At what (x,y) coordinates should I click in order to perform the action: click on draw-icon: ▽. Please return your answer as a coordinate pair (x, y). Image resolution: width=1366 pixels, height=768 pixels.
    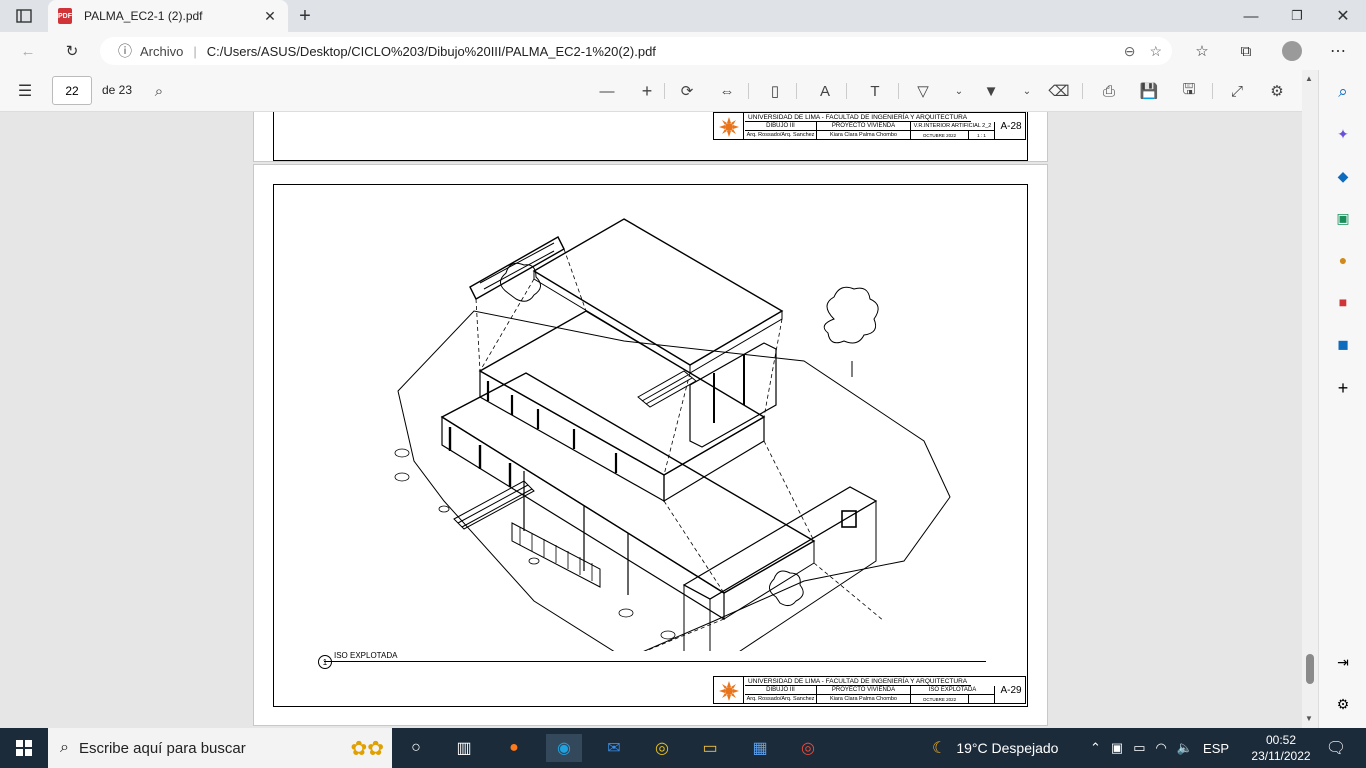
    Looking at the image, I should click on (923, 91).